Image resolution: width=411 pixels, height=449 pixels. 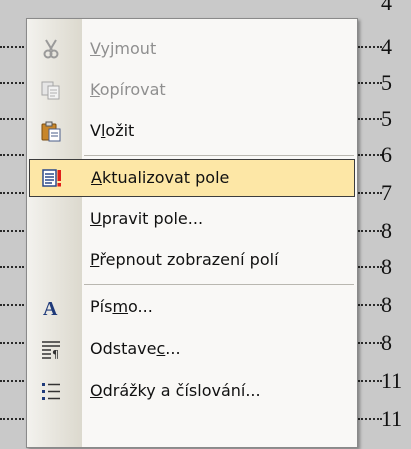 I want to click on font-icon: A, so click(x=50, y=308).